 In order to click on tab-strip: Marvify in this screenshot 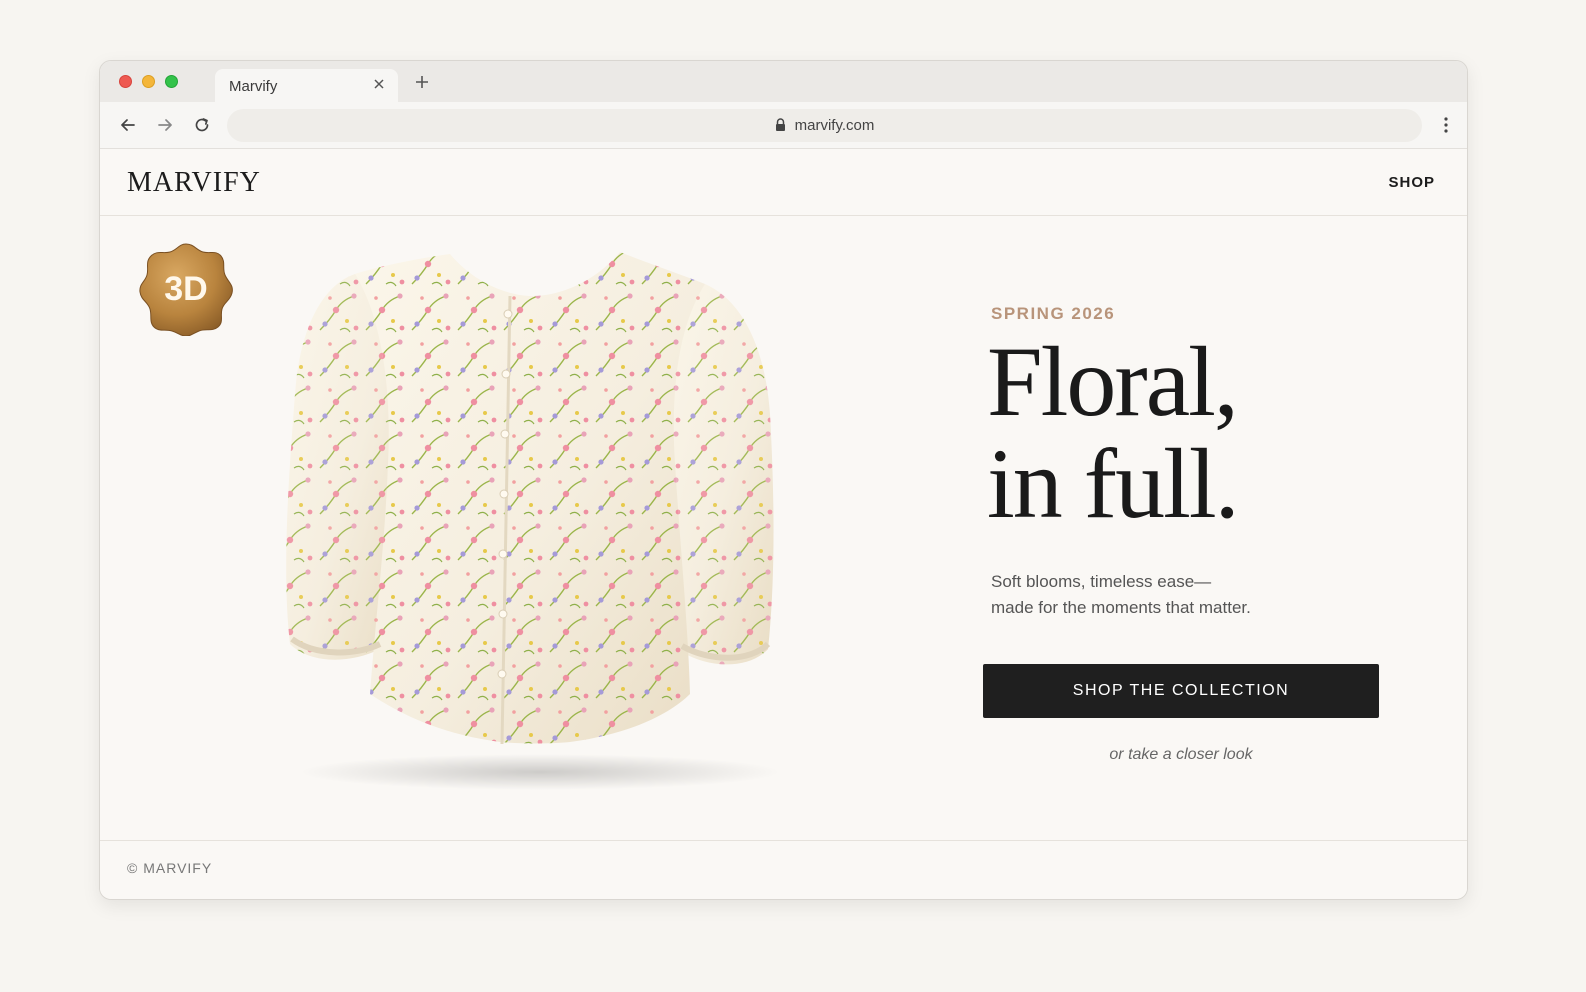, I will do `click(783, 81)`.